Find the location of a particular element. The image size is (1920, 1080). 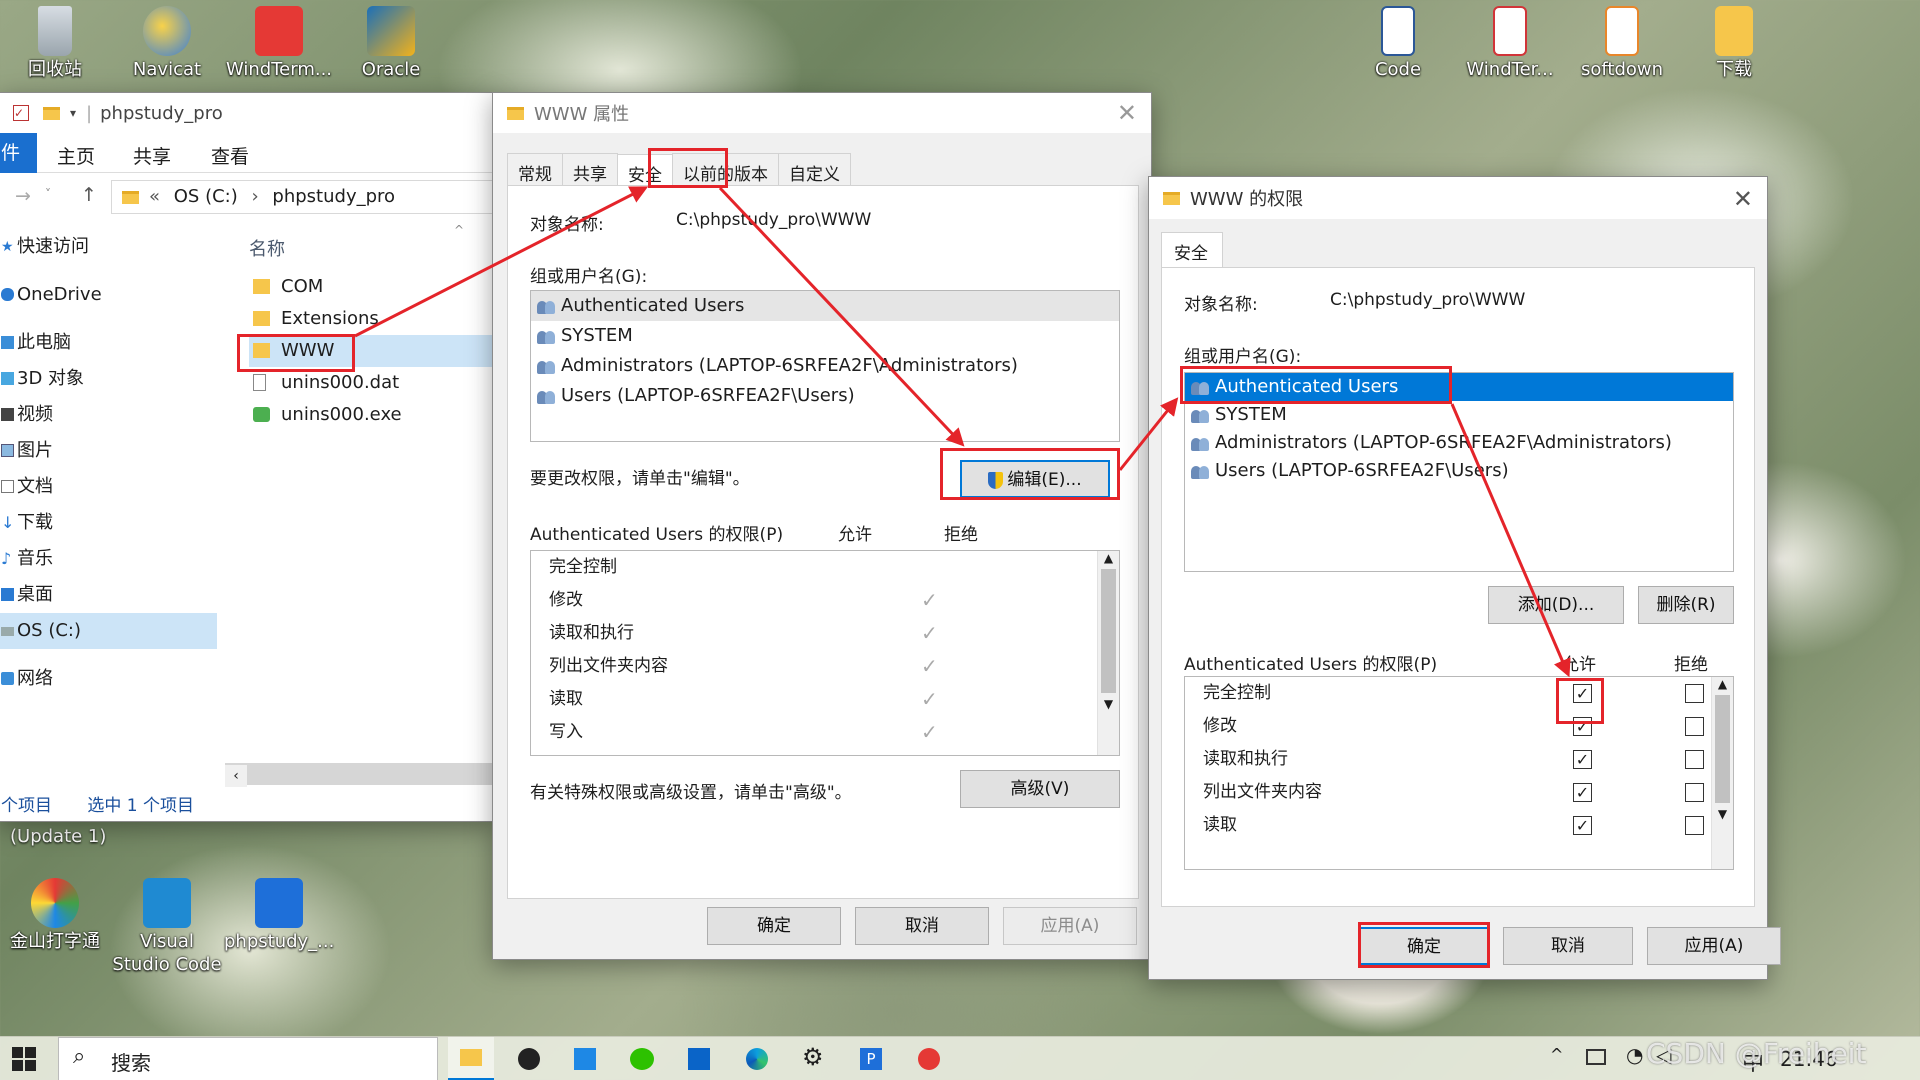

scroll-left-icon: ‹ is located at coordinates (236, 776).